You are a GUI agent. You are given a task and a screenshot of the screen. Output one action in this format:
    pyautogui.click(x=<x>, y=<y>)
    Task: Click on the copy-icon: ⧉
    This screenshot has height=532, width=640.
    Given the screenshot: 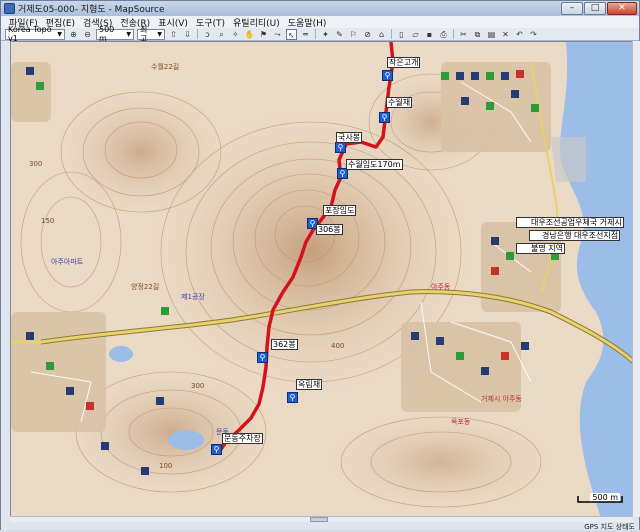 What is the action you would take?
    pyautogui.click(x=477, y=34)
    